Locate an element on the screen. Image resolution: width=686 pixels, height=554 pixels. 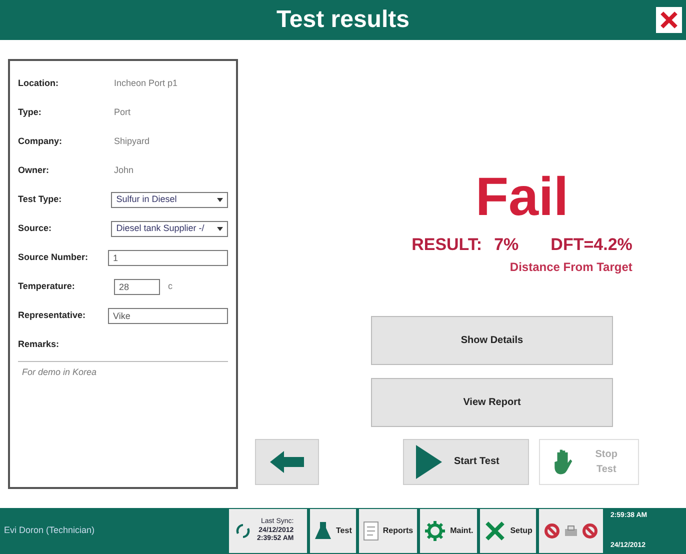
action-button: View Report is located at coordinates (492, 402).